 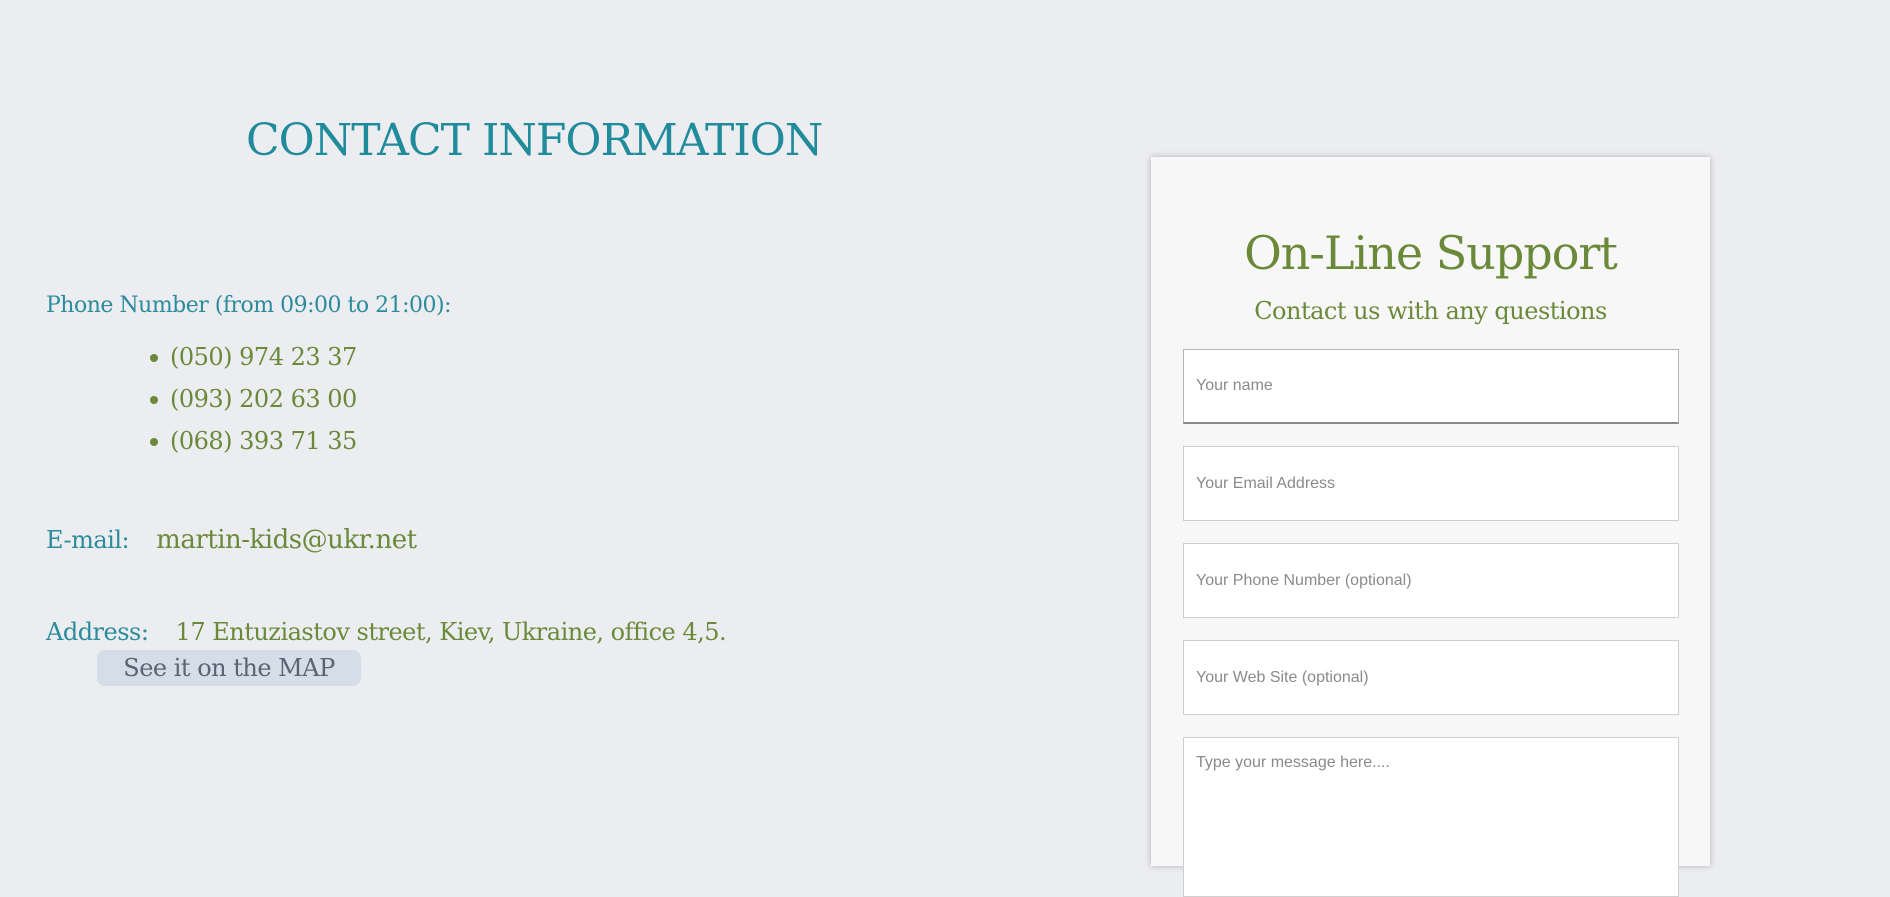 I want to click on email-value: martin-kids@ukr.net, so click(x=286, y=540).